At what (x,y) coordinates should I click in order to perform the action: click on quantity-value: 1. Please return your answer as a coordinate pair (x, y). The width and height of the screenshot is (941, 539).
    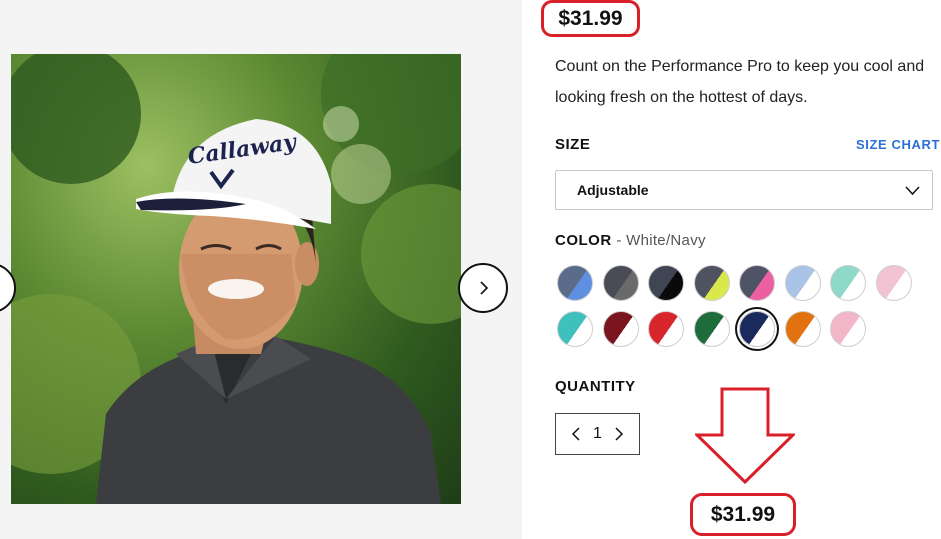
    Looking at the image, I should click on (597, 433).